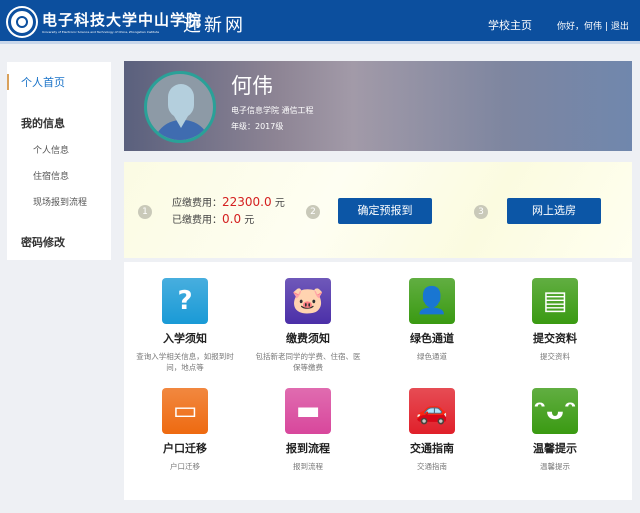 This screenshot has height=513, width=640. What do you see at coordinates (185, 338) in the screenshot?
I see `tile-title: 入学须知` at bounding box center [185, 338].